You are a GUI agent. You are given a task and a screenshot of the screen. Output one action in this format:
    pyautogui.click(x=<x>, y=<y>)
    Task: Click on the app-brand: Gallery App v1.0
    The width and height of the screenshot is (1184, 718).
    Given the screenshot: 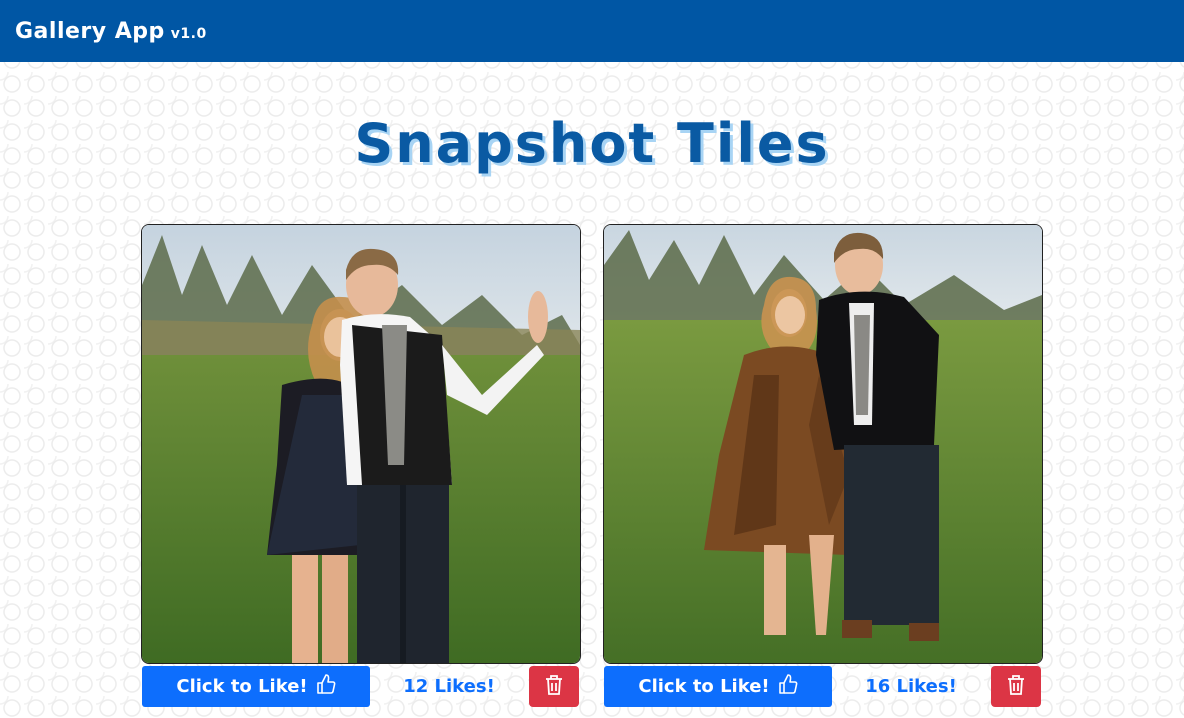 What is the action you would take?
    pyautogui.click(x=111, y=31)
    